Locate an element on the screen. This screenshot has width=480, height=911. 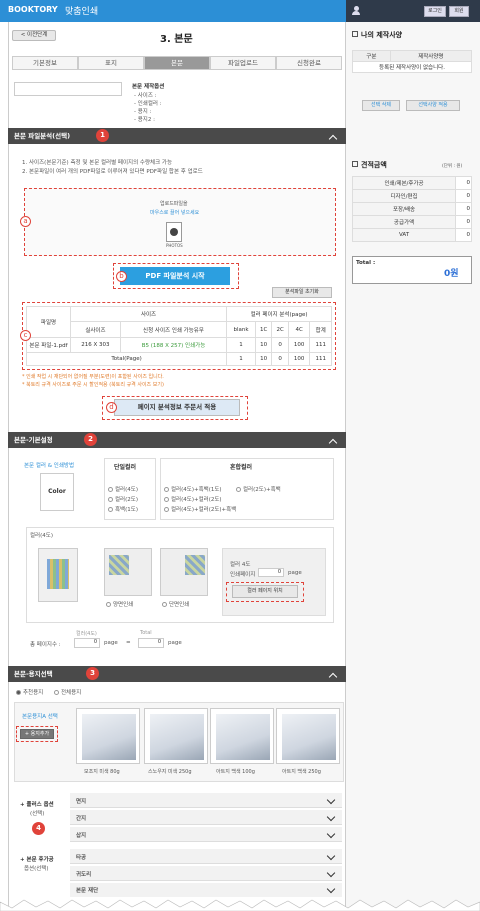
step-body: 본문 is located at coordinates (177, 63).